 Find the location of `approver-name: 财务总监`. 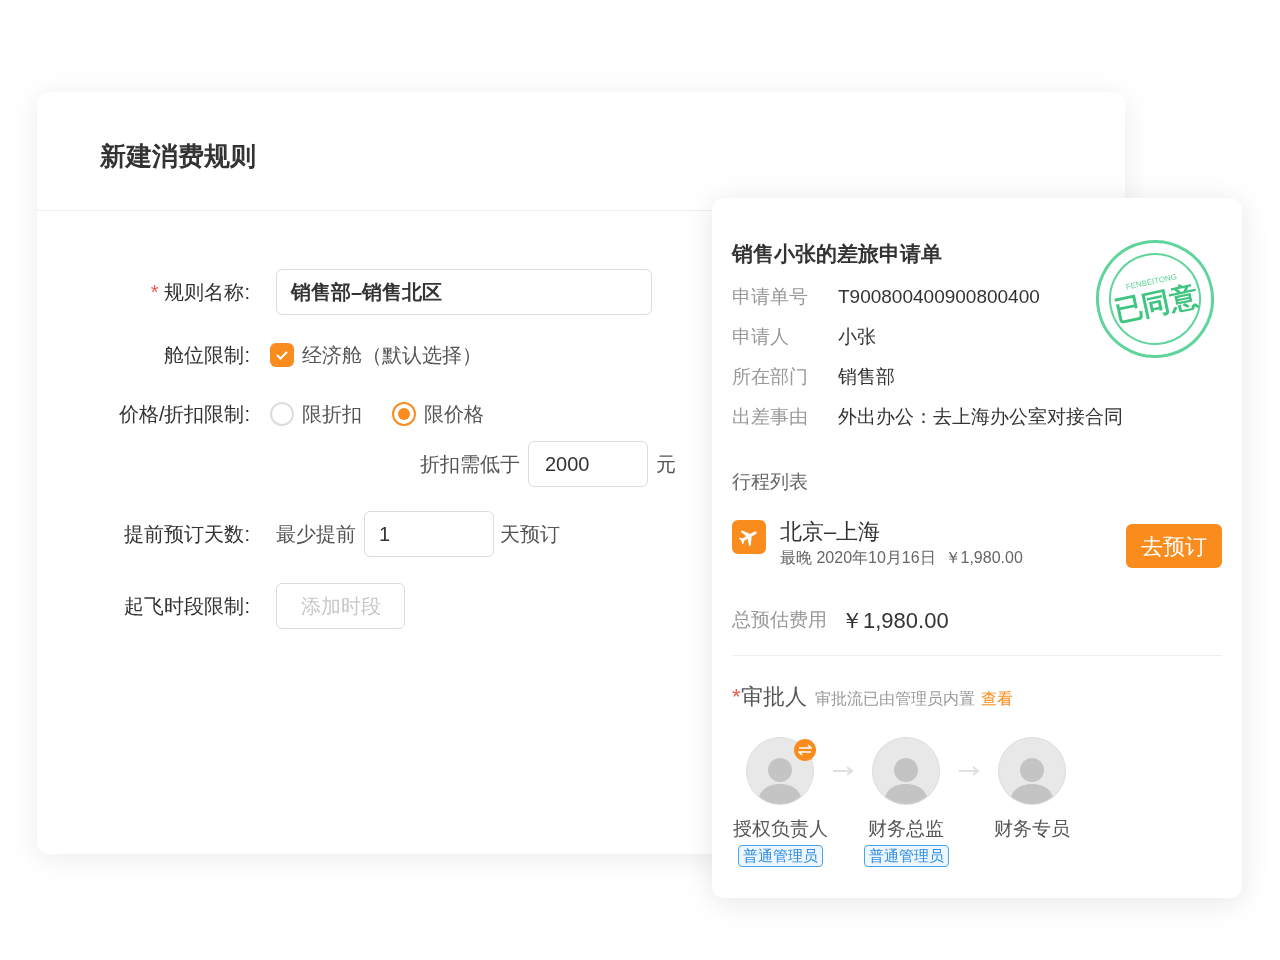

approver-name: 财务总监 is located at coordinates (906, 829).